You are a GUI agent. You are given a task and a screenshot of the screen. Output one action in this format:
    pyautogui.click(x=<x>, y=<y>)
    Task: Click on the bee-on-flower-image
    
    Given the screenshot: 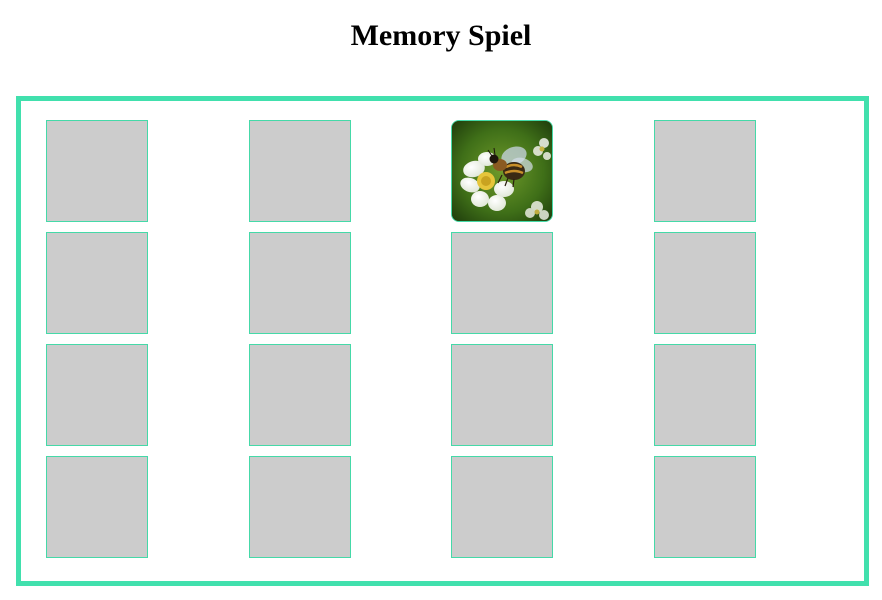 What is the action you would take?
    pyautogui.click(x=502, y=171)
    